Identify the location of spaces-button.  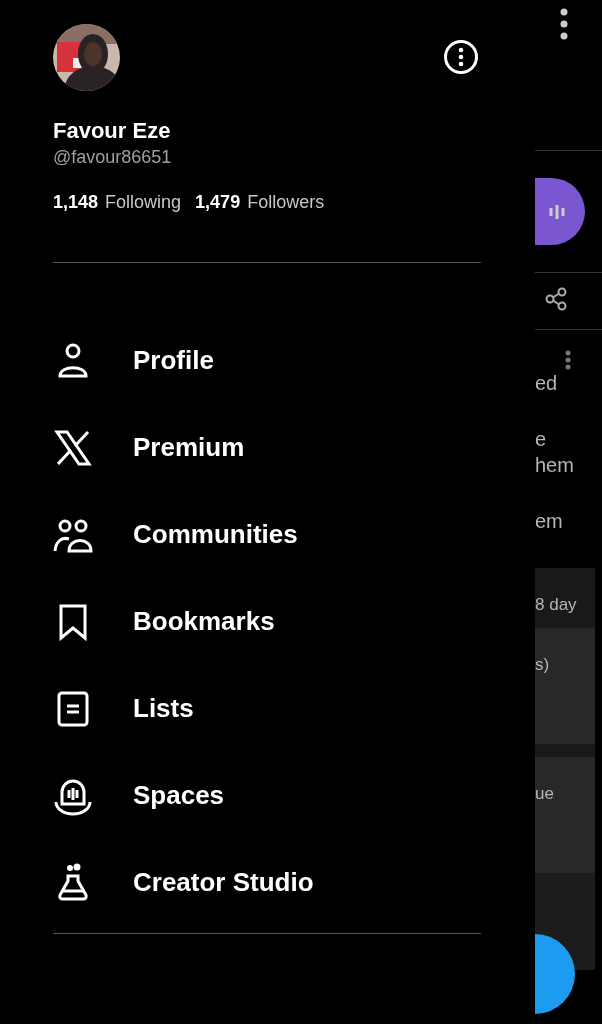
(560, 211).